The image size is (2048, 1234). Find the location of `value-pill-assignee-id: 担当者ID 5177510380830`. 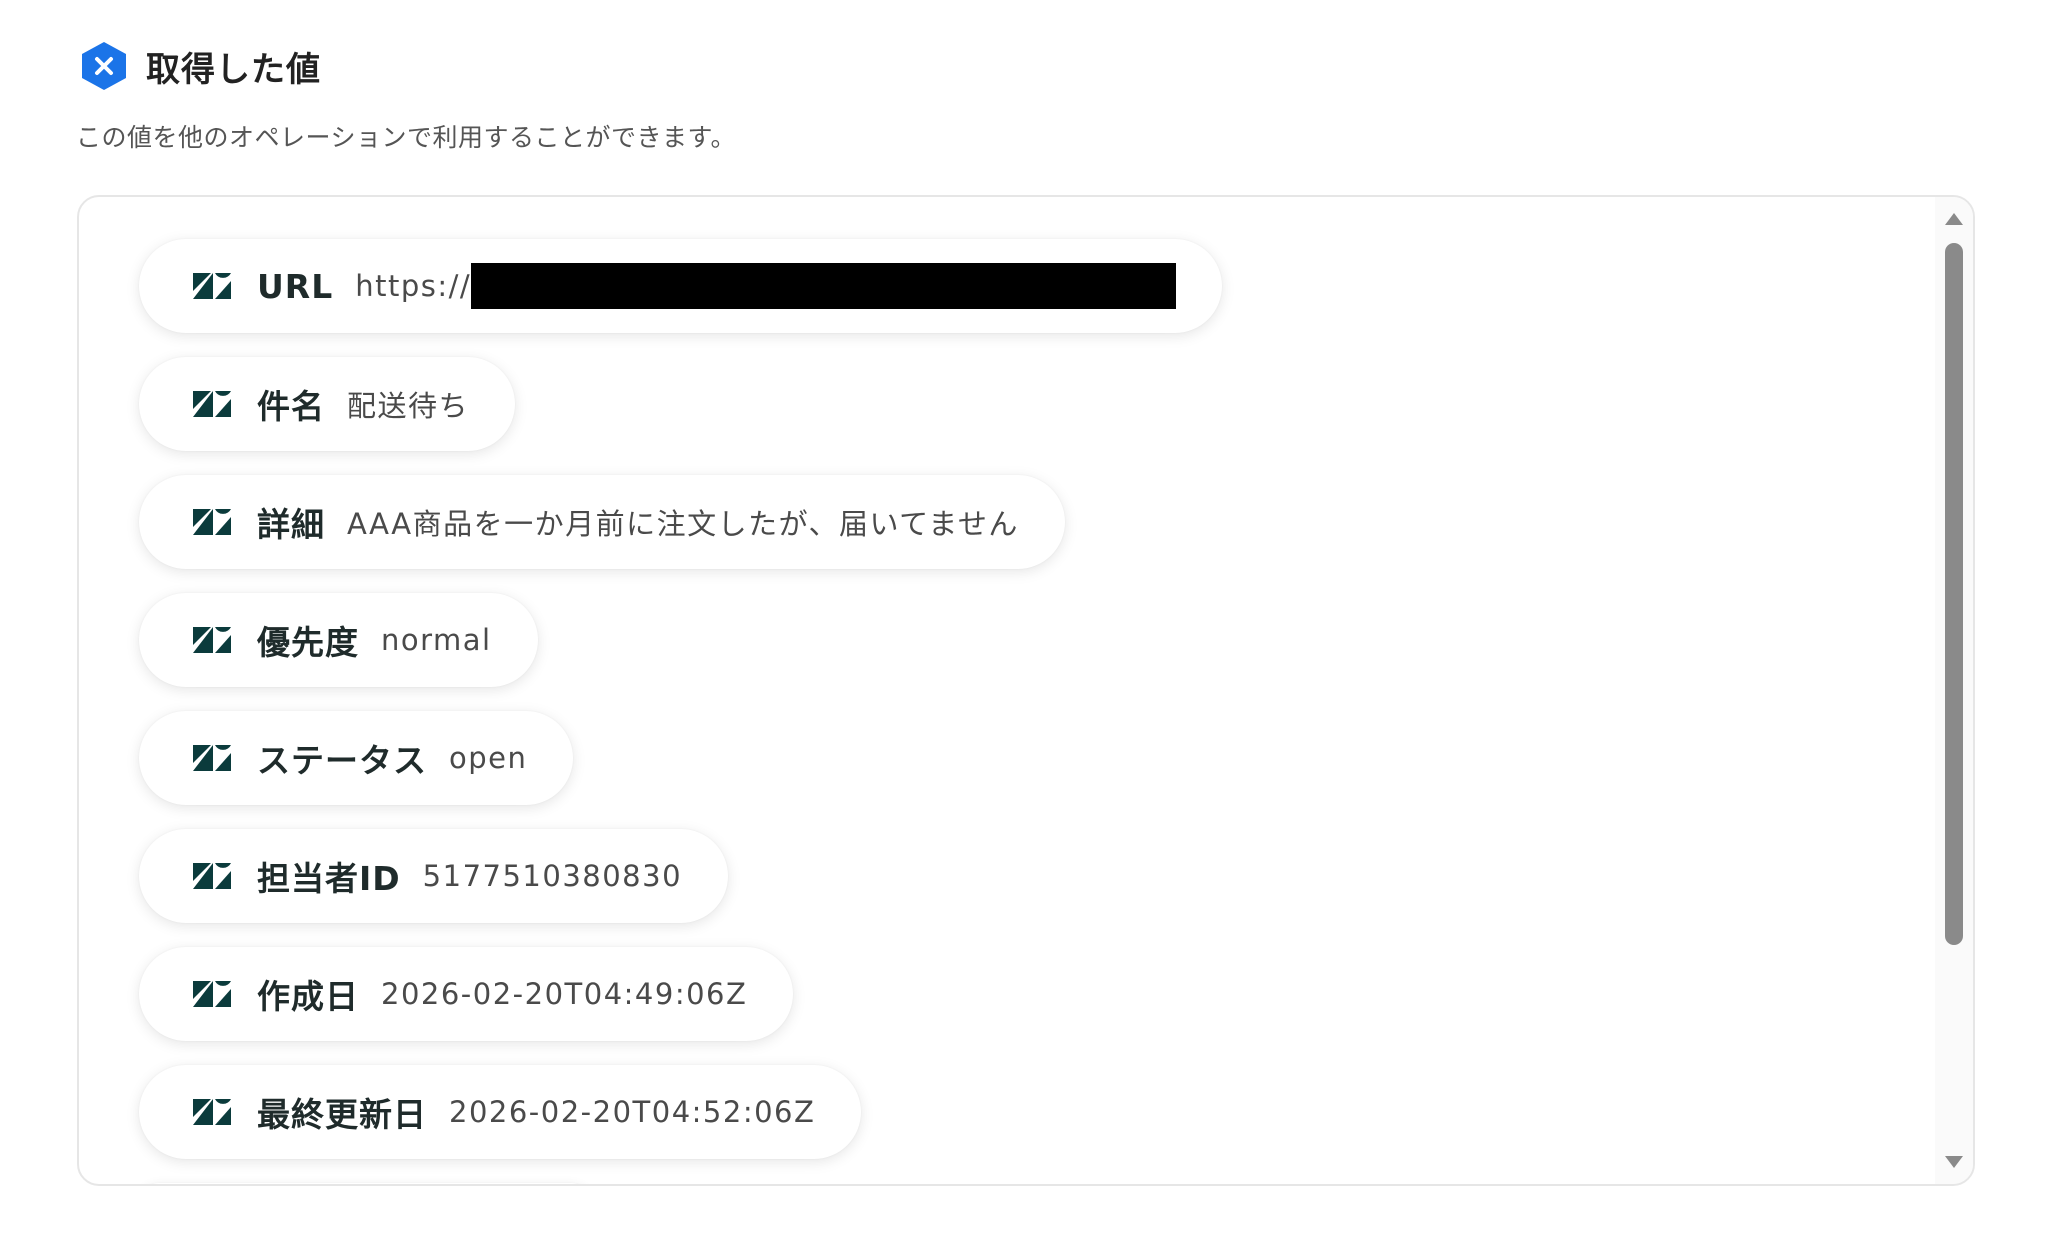

value-pill-assignee-id: 担当者ID 5177510380830 is located at coordinates (434, 876).